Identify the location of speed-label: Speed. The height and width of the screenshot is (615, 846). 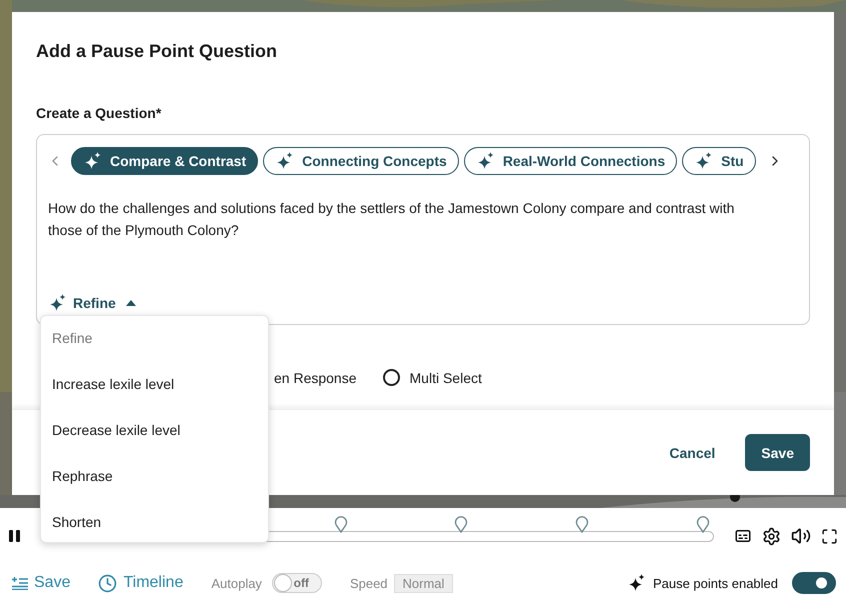
(369, 583).